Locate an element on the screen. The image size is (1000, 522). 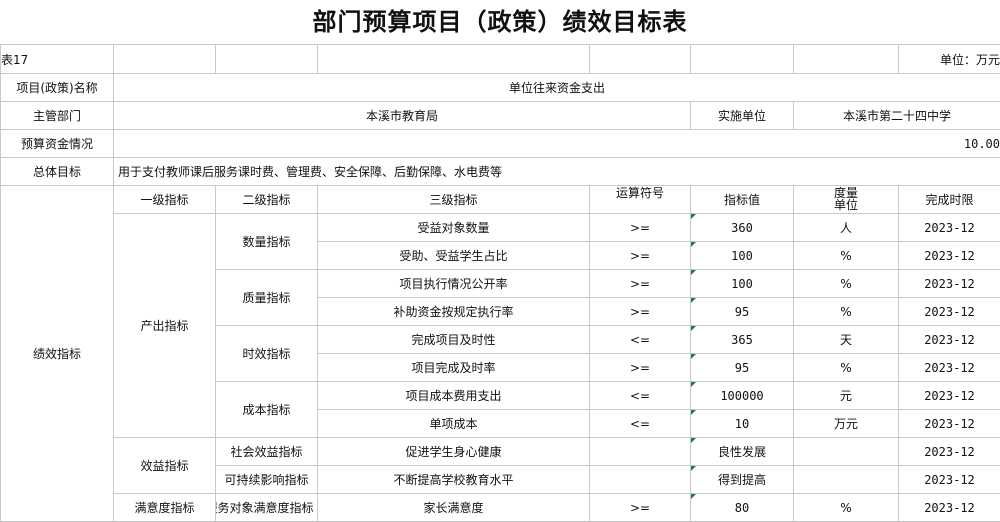
budget-label: 预算资金情况 is located at coordinates (57, 144).